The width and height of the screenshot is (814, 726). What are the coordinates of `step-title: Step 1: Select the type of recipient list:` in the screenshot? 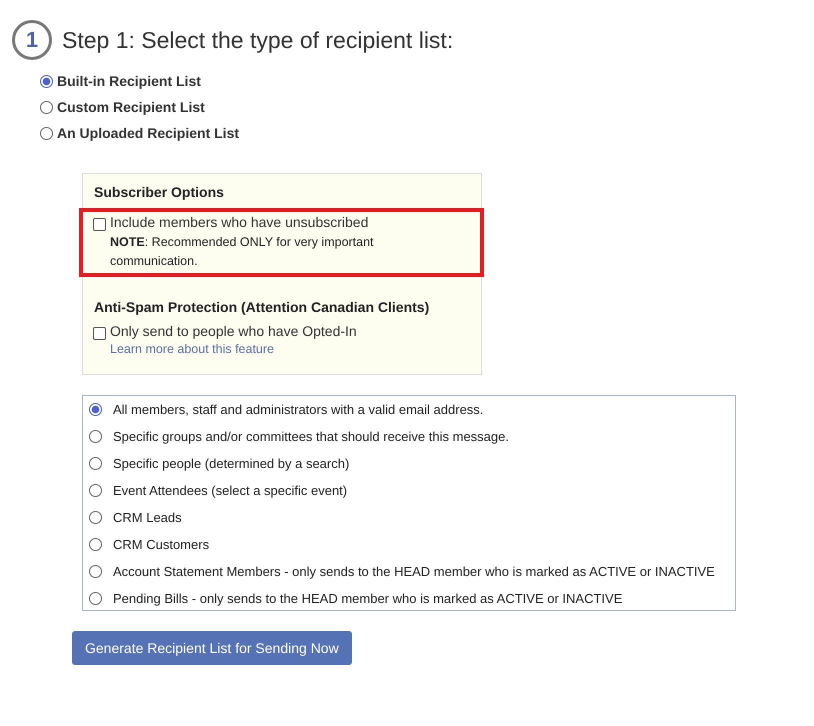 It's located at (258, 40).